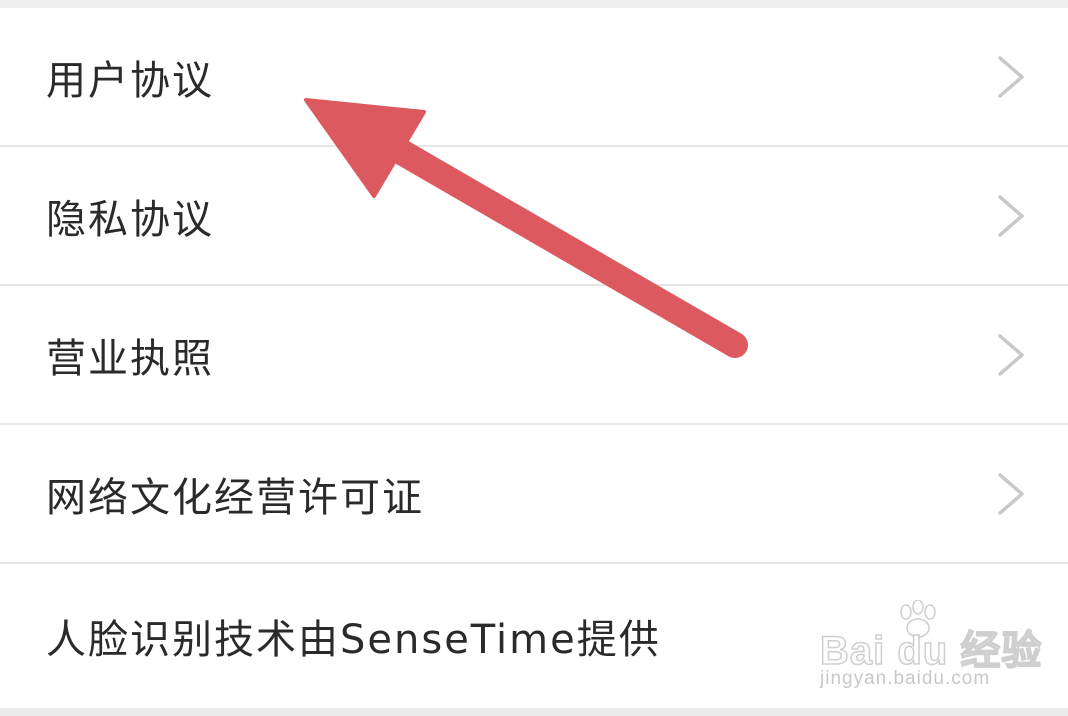 This screenshot has width=1068, height=716. I want to click on menu-item-label: 营业执照, so click(130, 358).